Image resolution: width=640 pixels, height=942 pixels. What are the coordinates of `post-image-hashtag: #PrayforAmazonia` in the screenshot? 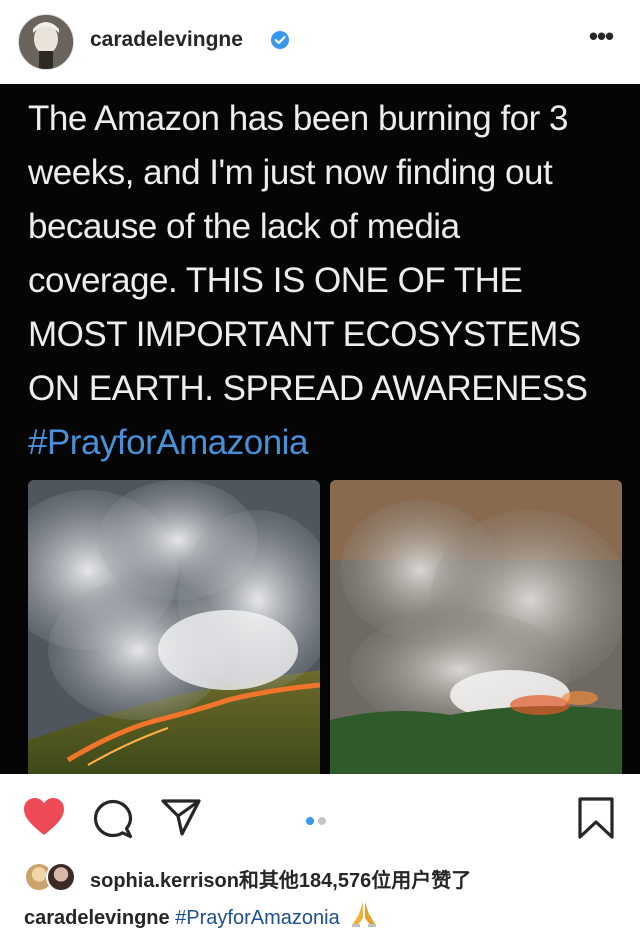 It's located at (168, 442).